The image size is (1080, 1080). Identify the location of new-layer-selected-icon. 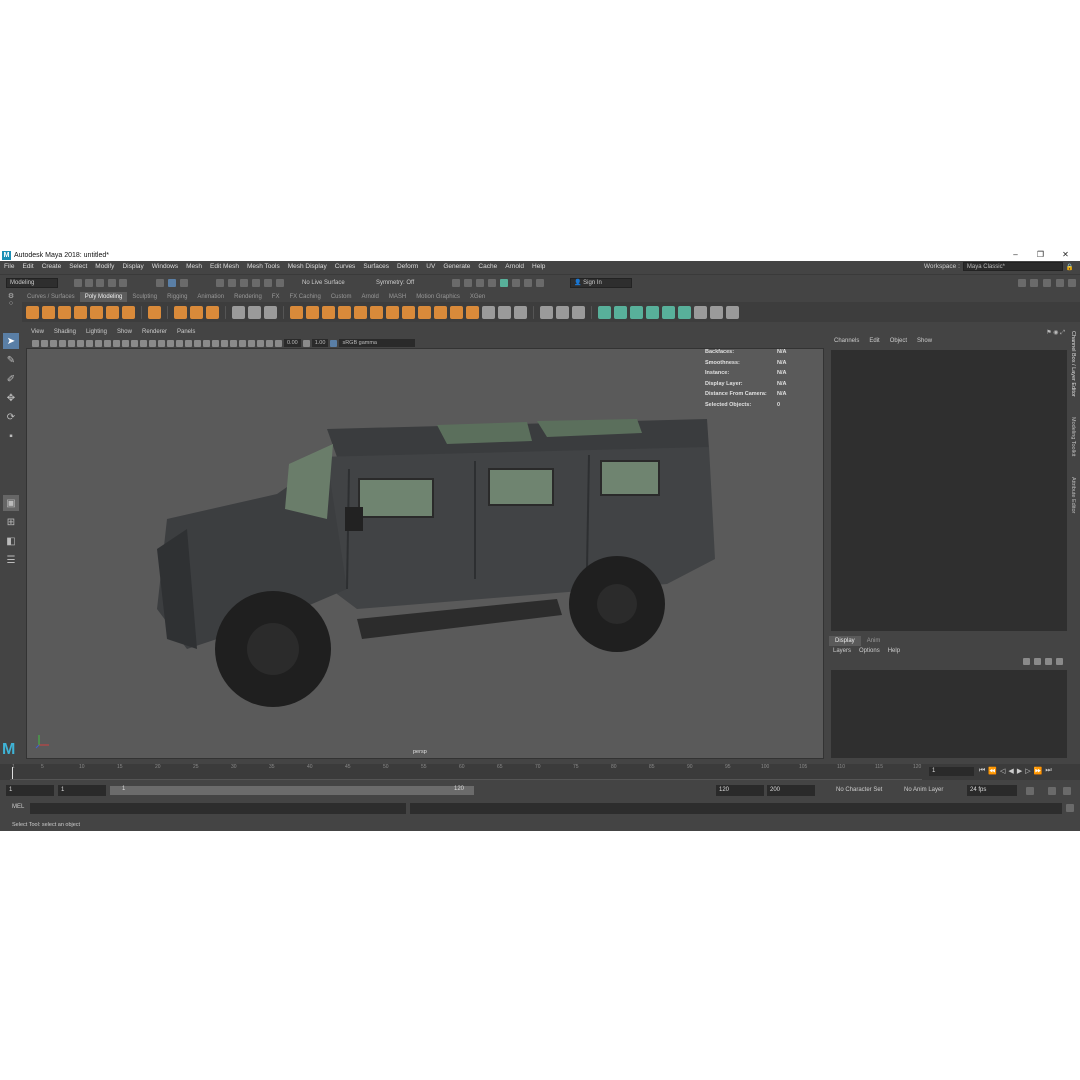
(1059, 661).